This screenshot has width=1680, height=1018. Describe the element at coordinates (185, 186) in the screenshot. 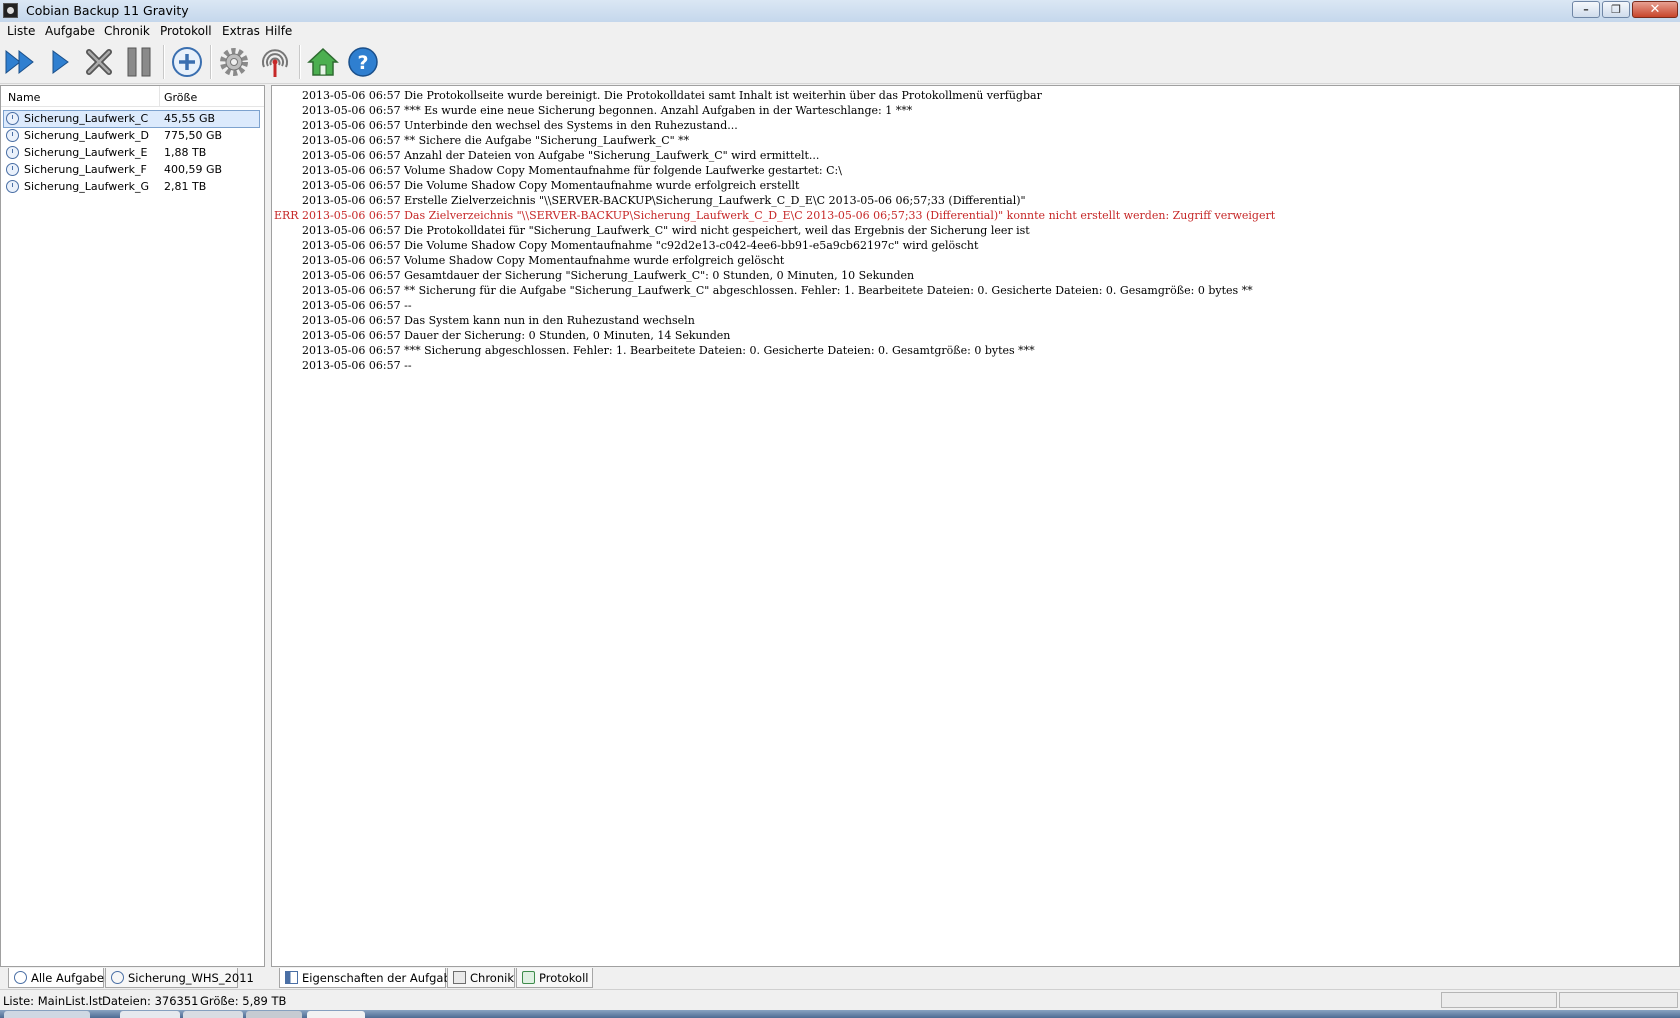

I see `task-size: 2,81 TB` at that location.